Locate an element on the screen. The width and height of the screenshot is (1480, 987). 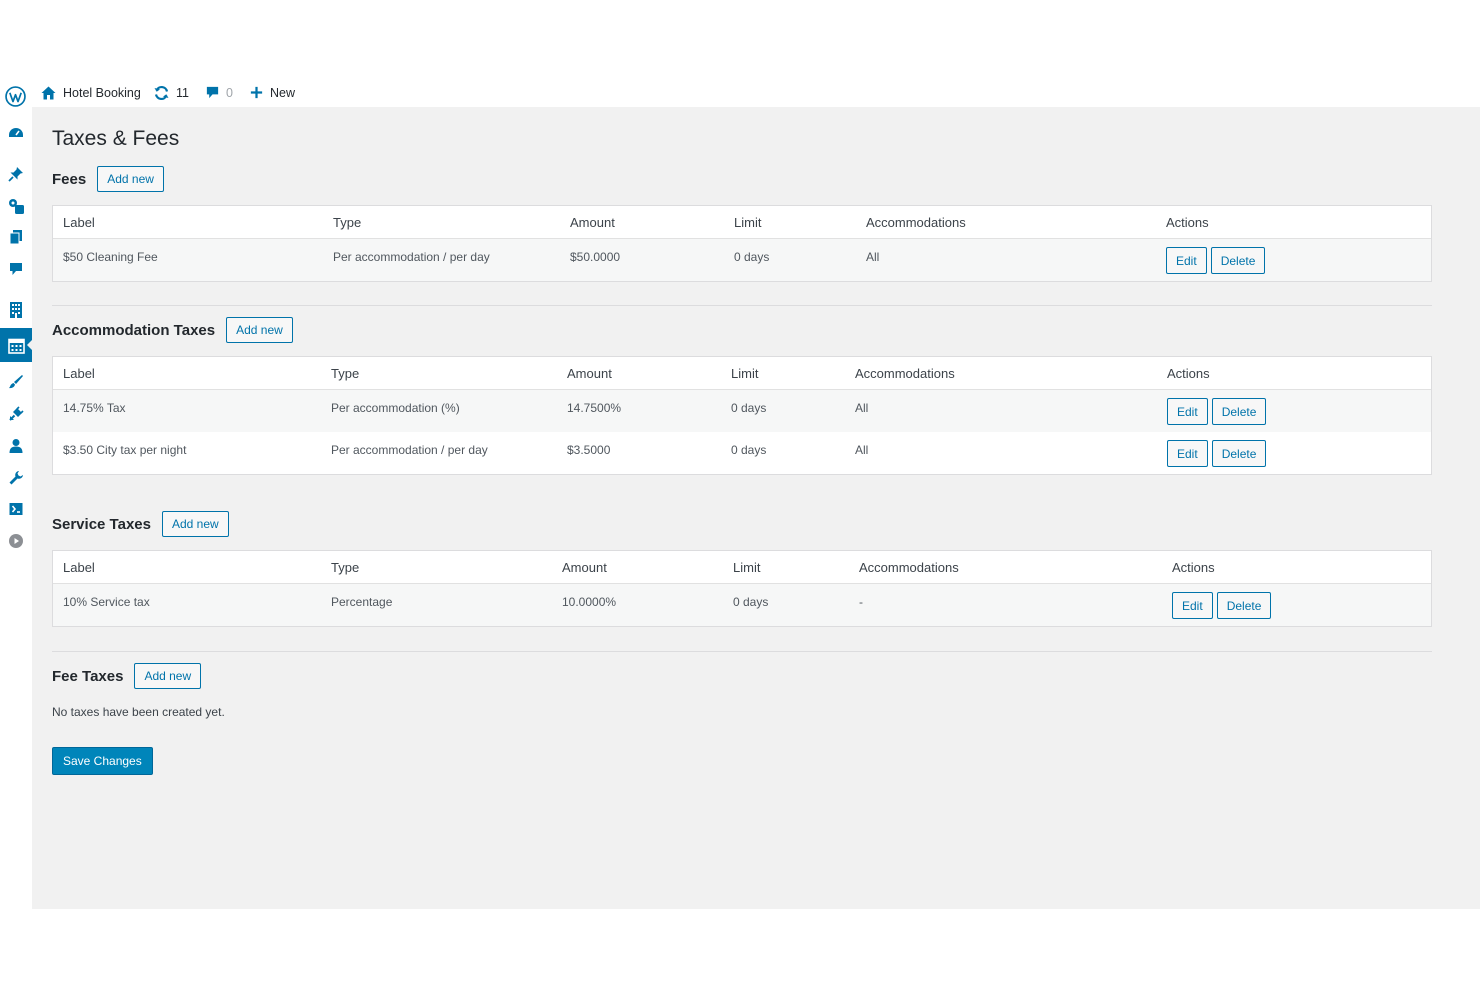
fee-taxes-add-new-button: Add new is located at coordinates (168, 676).